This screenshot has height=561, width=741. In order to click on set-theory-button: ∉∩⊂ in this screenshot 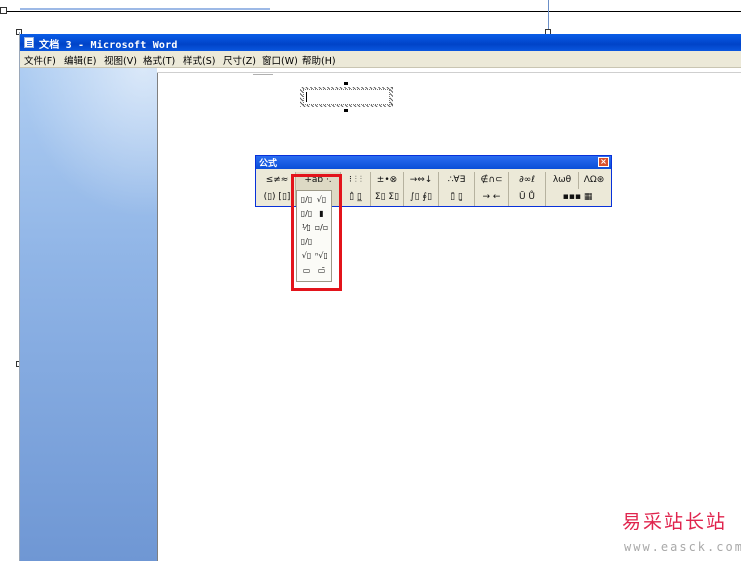, I will do `click(492, 180)`.